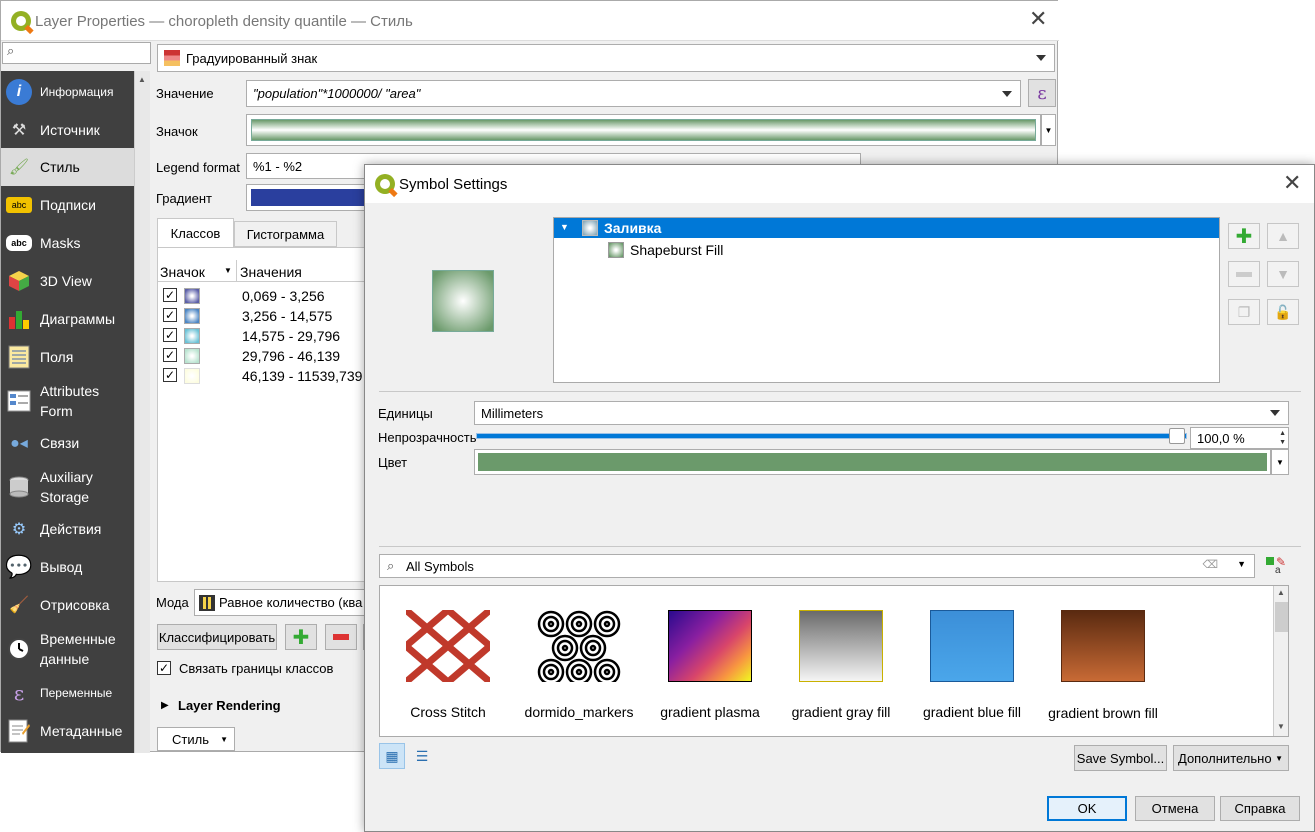 The image size is (1315, 832). I want to click on symbol-card-cross-stitch: Cross Stitch, so click(445, 656).